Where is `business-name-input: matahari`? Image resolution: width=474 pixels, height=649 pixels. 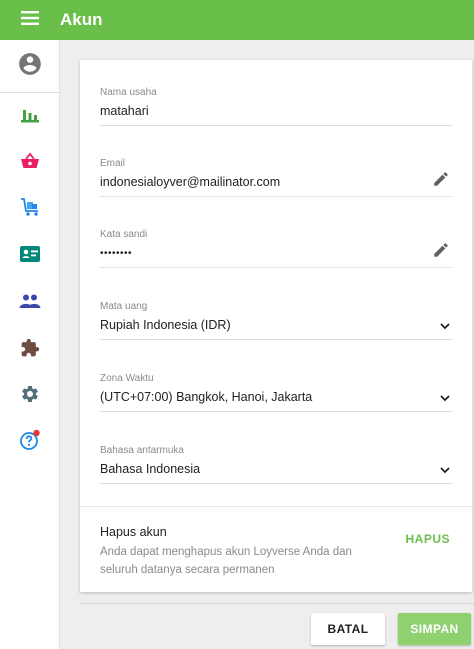
business-name-input: matahari is located at coordinates (124, 111).